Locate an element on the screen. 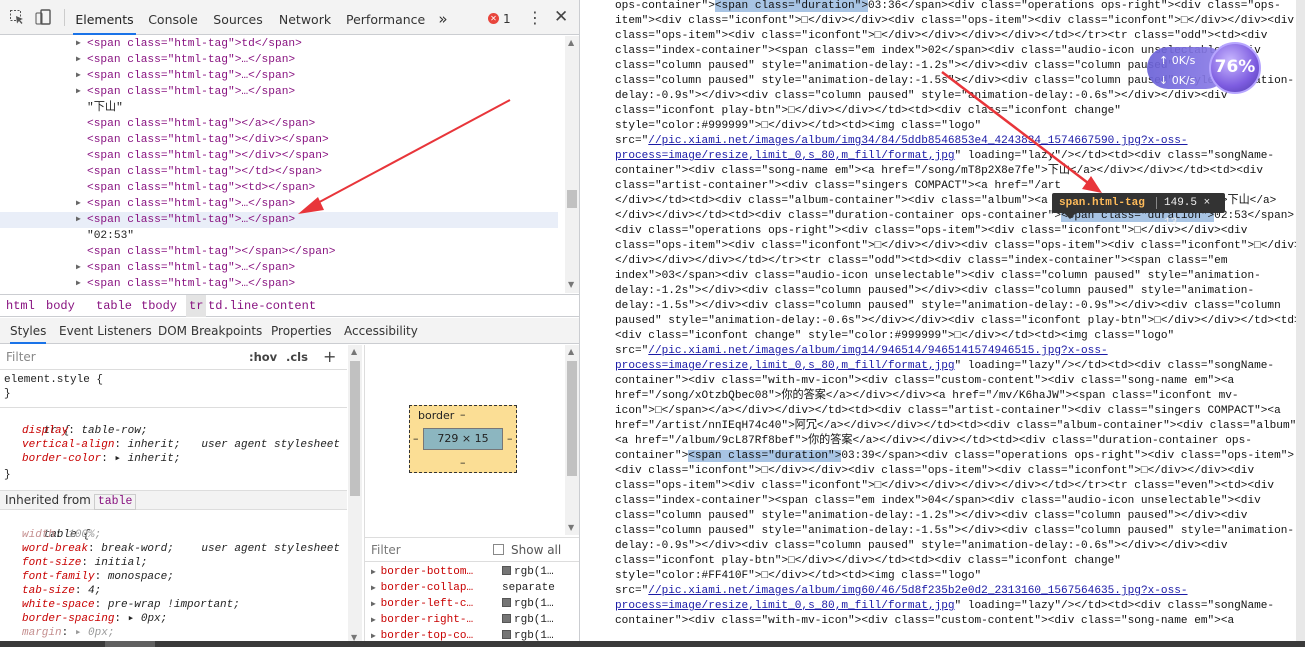 This screenshot has width=1305, height=647. property-value: inherit; is located at coordinates (154, 445).